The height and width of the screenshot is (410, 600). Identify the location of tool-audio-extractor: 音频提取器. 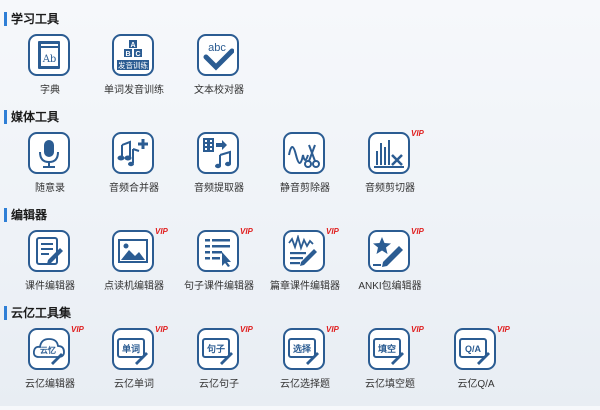
(219, 173).